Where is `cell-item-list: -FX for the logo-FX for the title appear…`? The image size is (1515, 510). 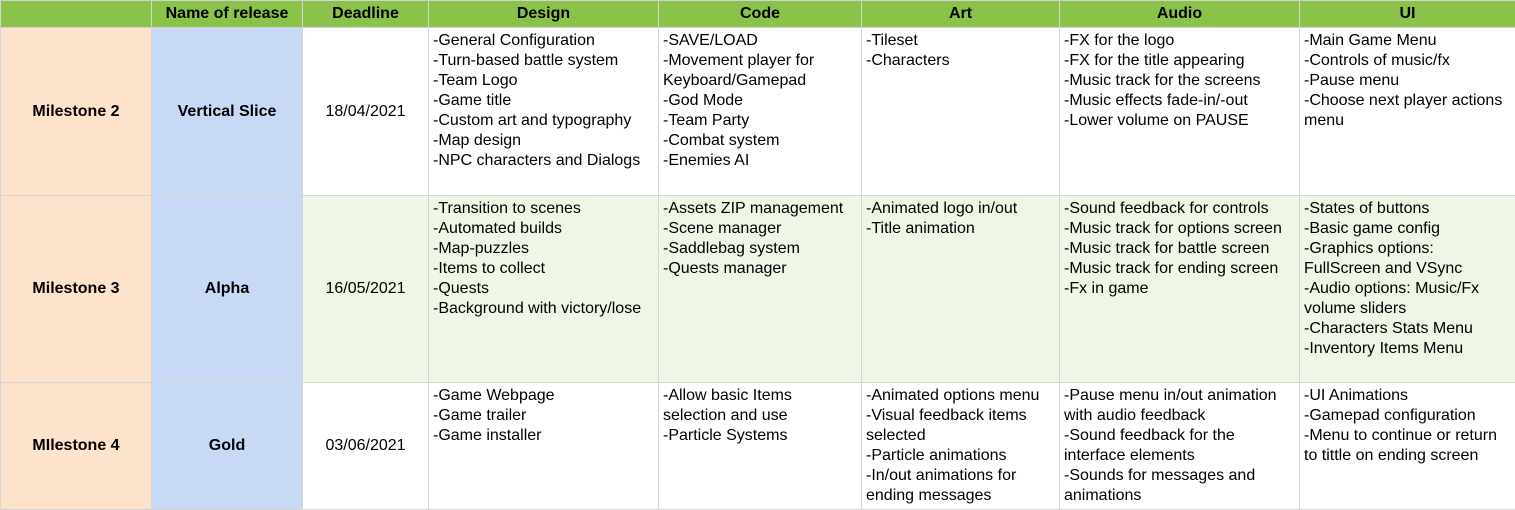 cell-item-list: -FX for the logo-FX for the title appear… is located at coordinates (1179, 81).